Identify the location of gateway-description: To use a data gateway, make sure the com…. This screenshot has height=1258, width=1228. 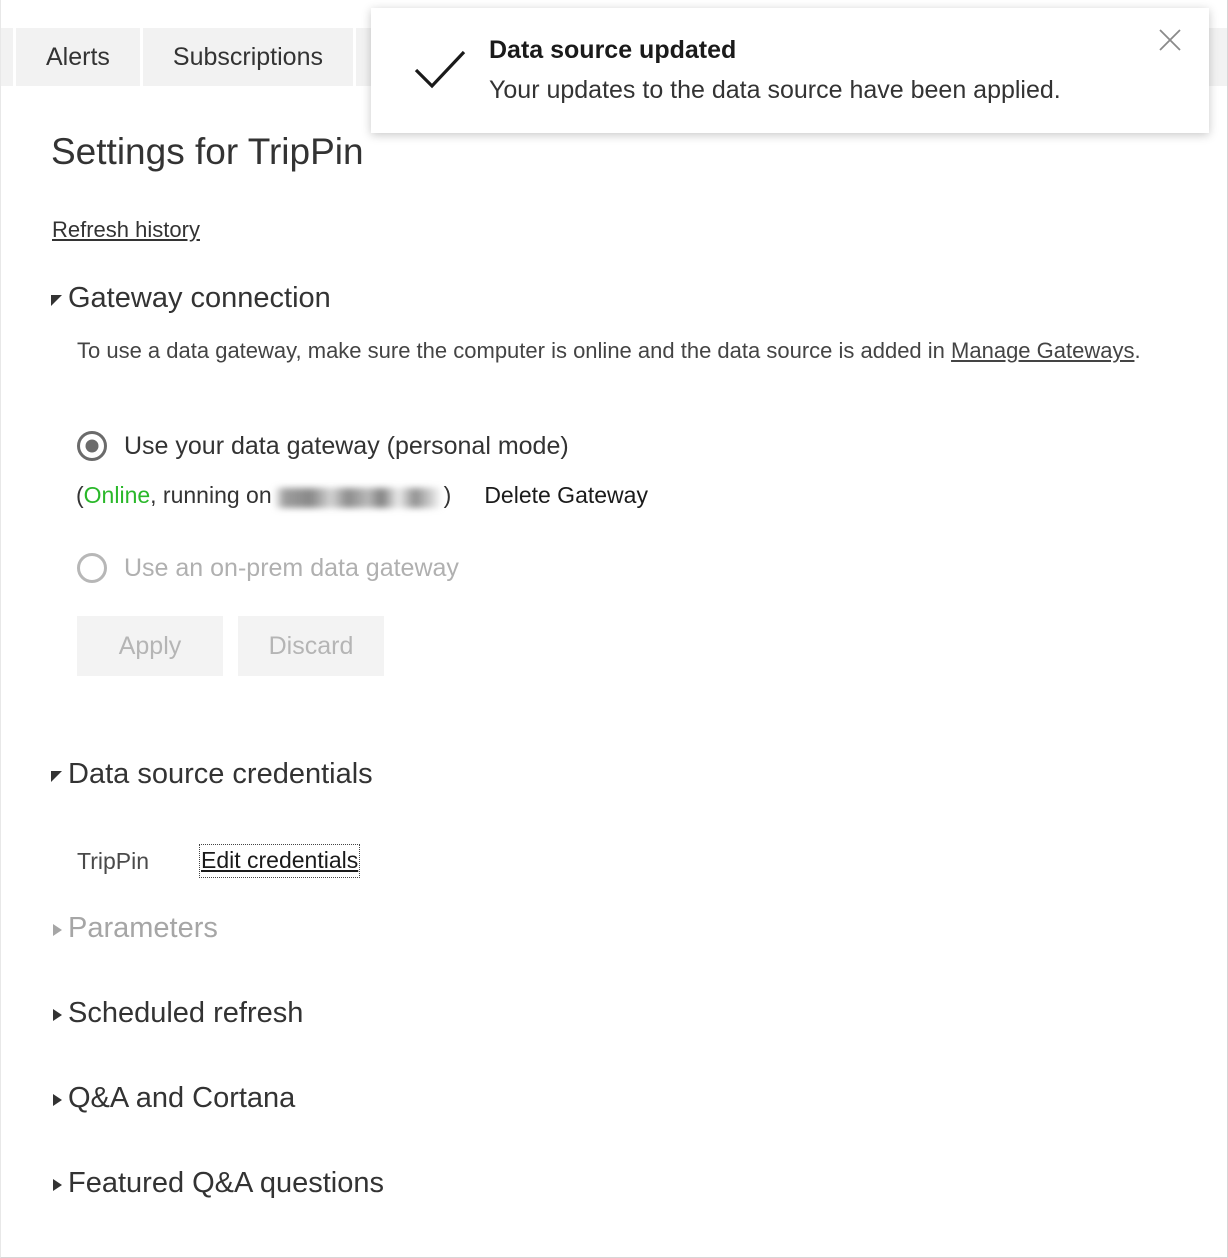
(637, 351).